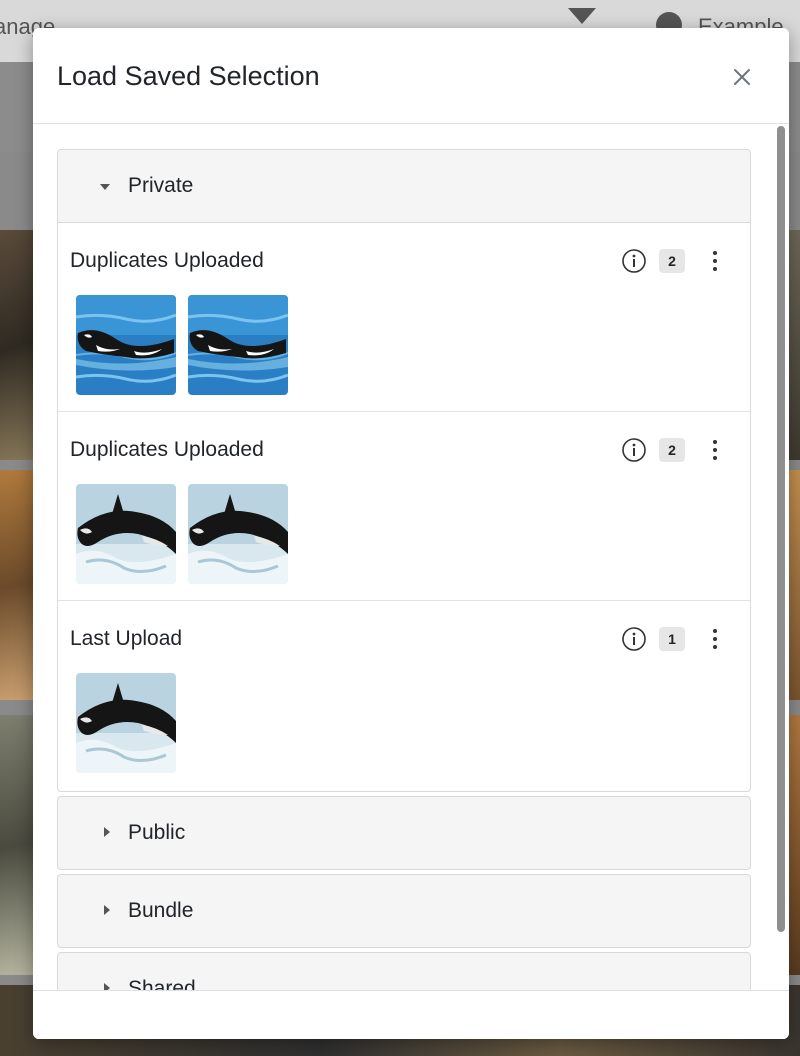  What do you see at coordinates (161, 910) in the screenshot?
I see `group-label: Bundle` at bounding box center [161, 910].